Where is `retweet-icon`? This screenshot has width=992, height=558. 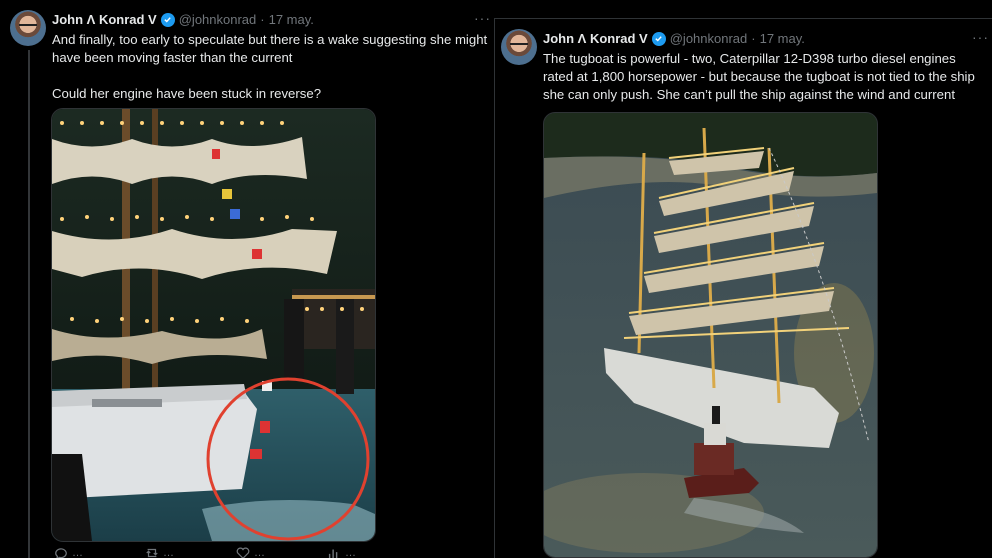 retweet-icon is located at coordinates (152, 553).